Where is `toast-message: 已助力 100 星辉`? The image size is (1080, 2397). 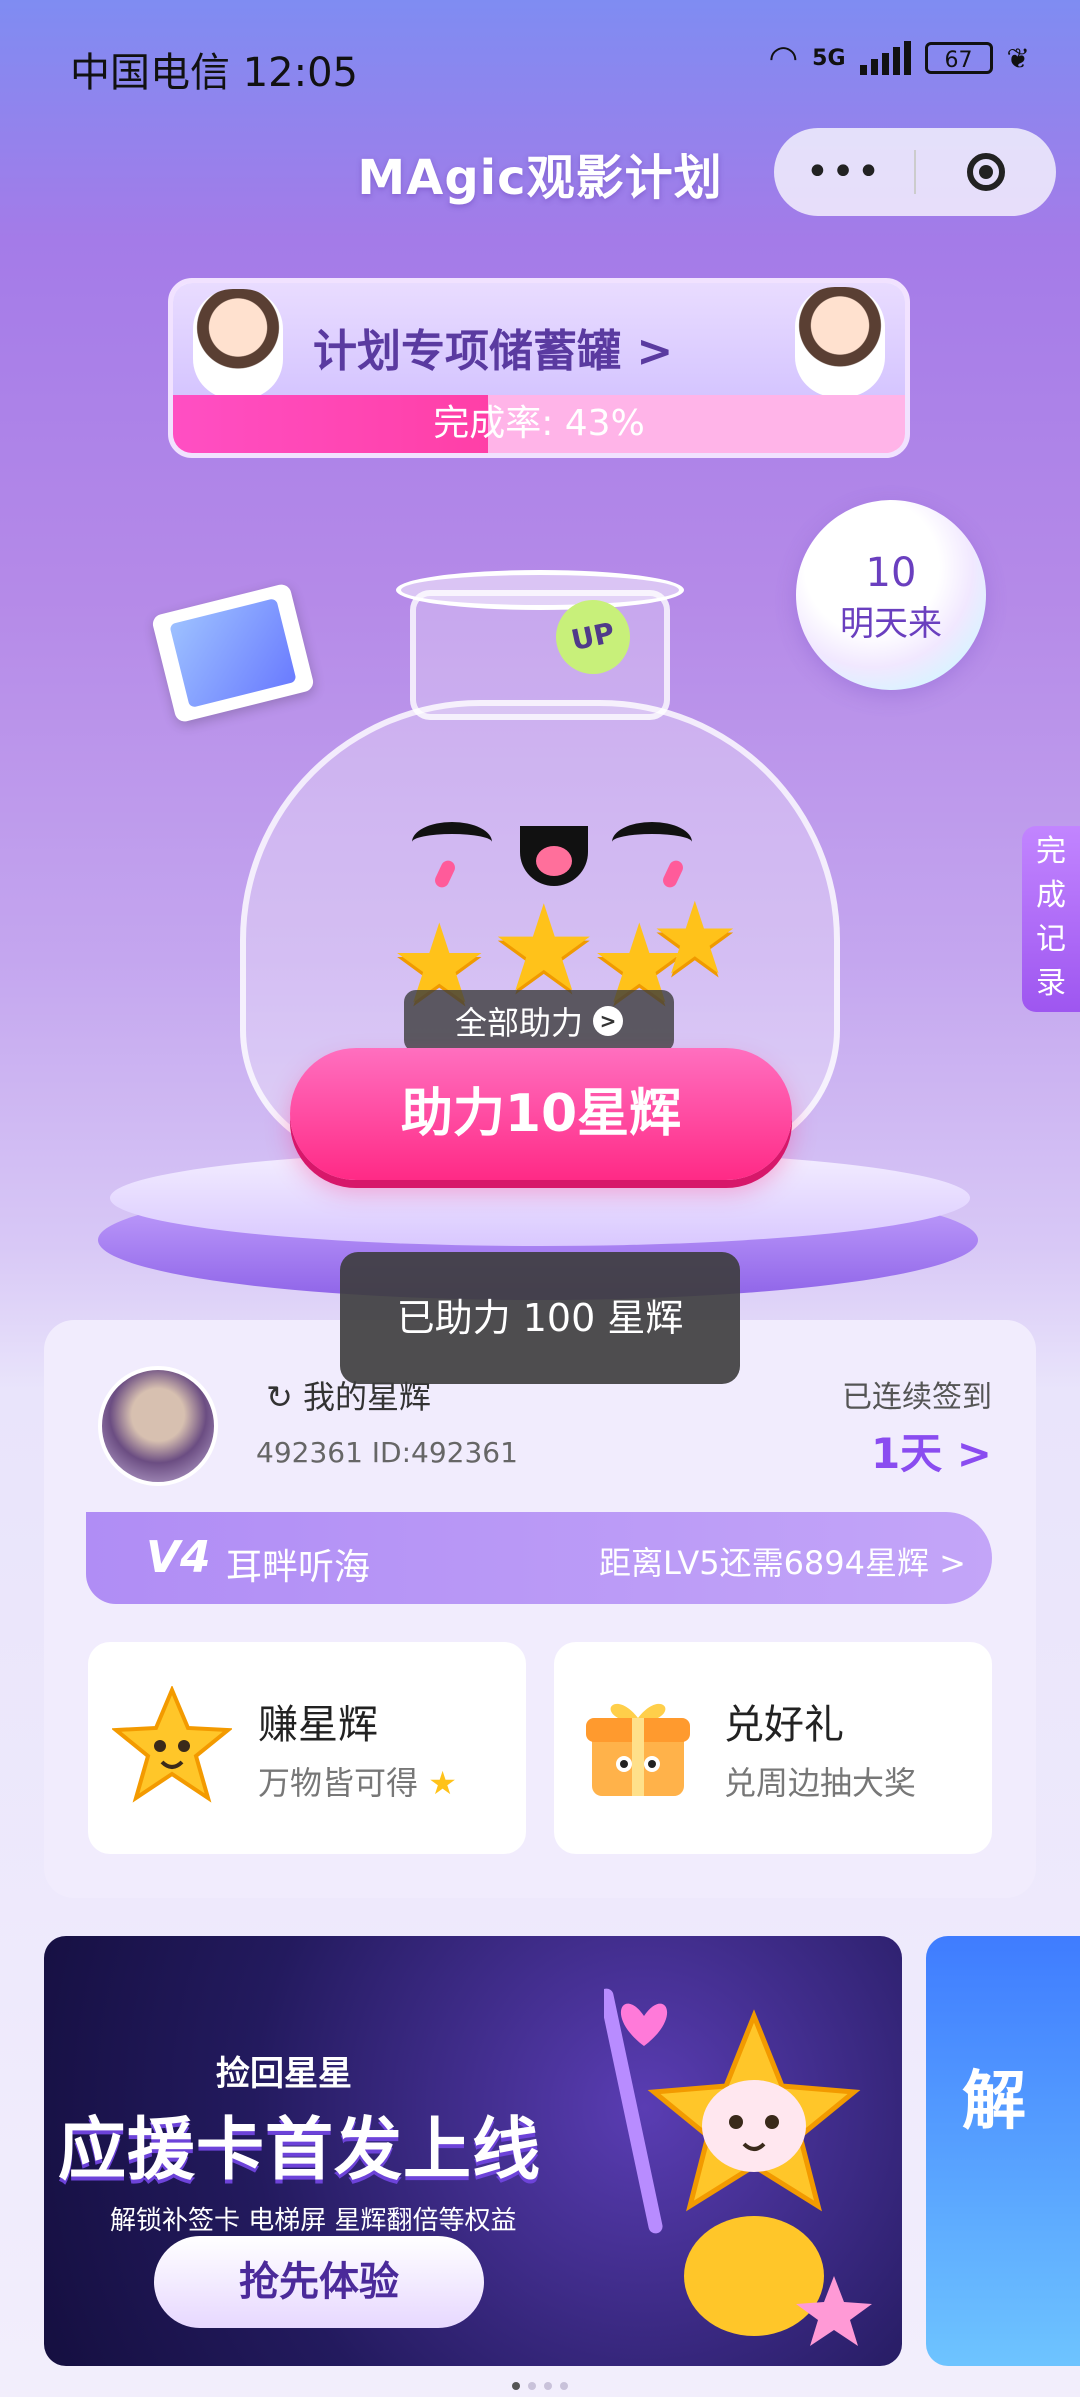
toast-message: 已助力 100 星辉 is located at coordinates (540, 1318).